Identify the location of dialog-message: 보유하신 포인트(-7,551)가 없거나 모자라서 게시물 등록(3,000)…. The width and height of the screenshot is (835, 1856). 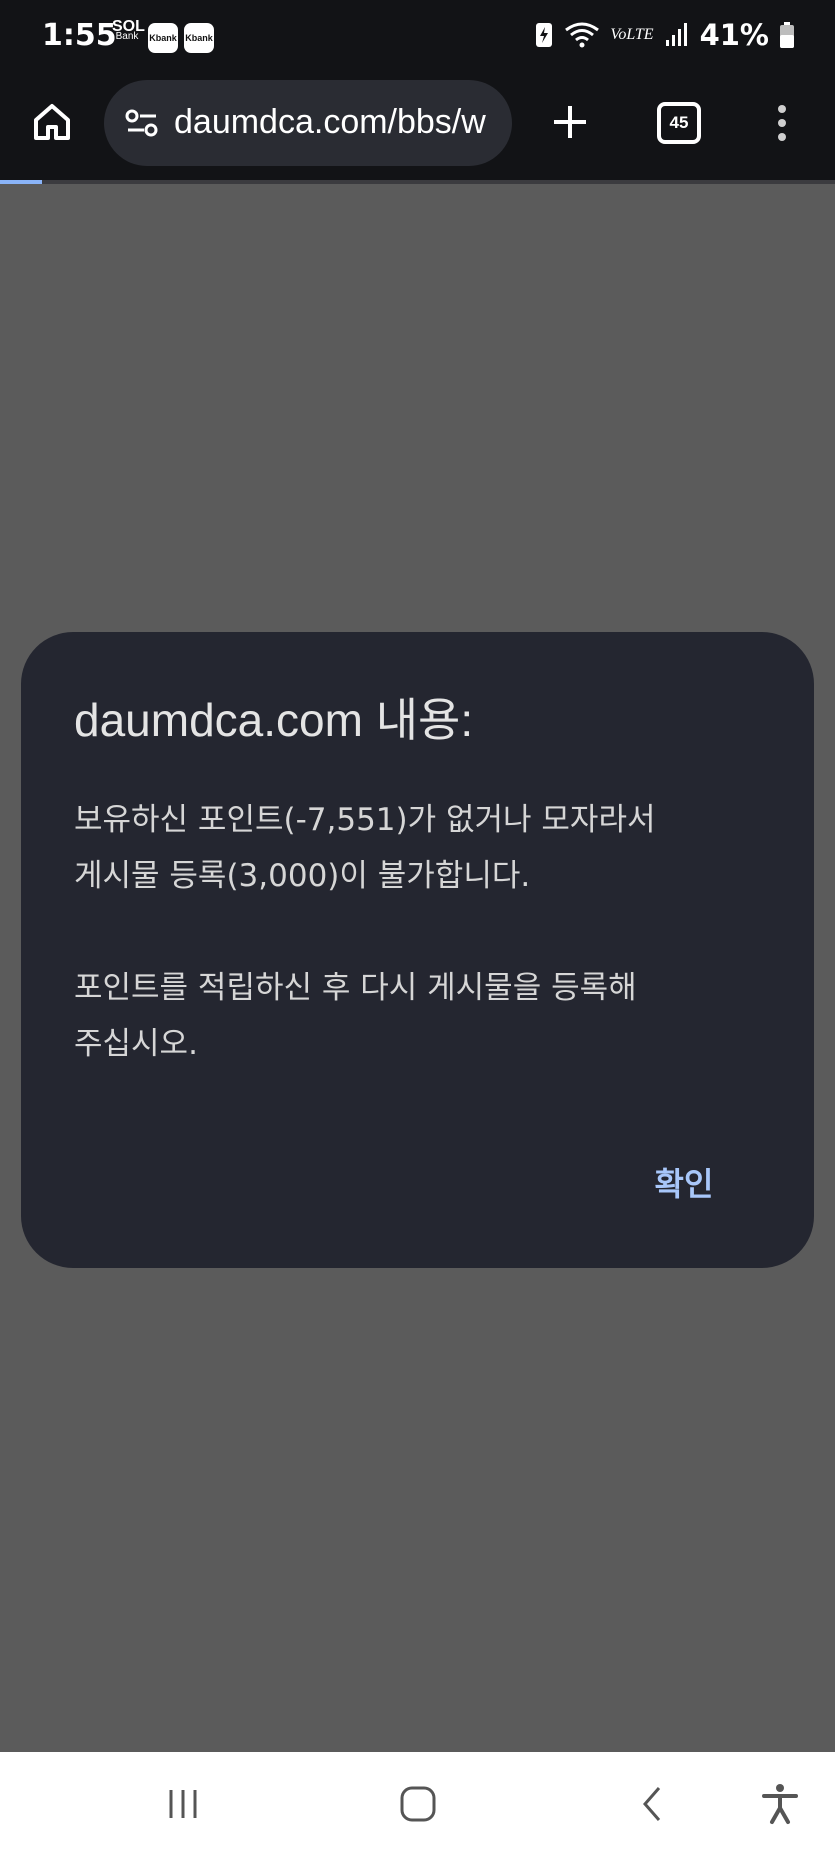
(365, 932).